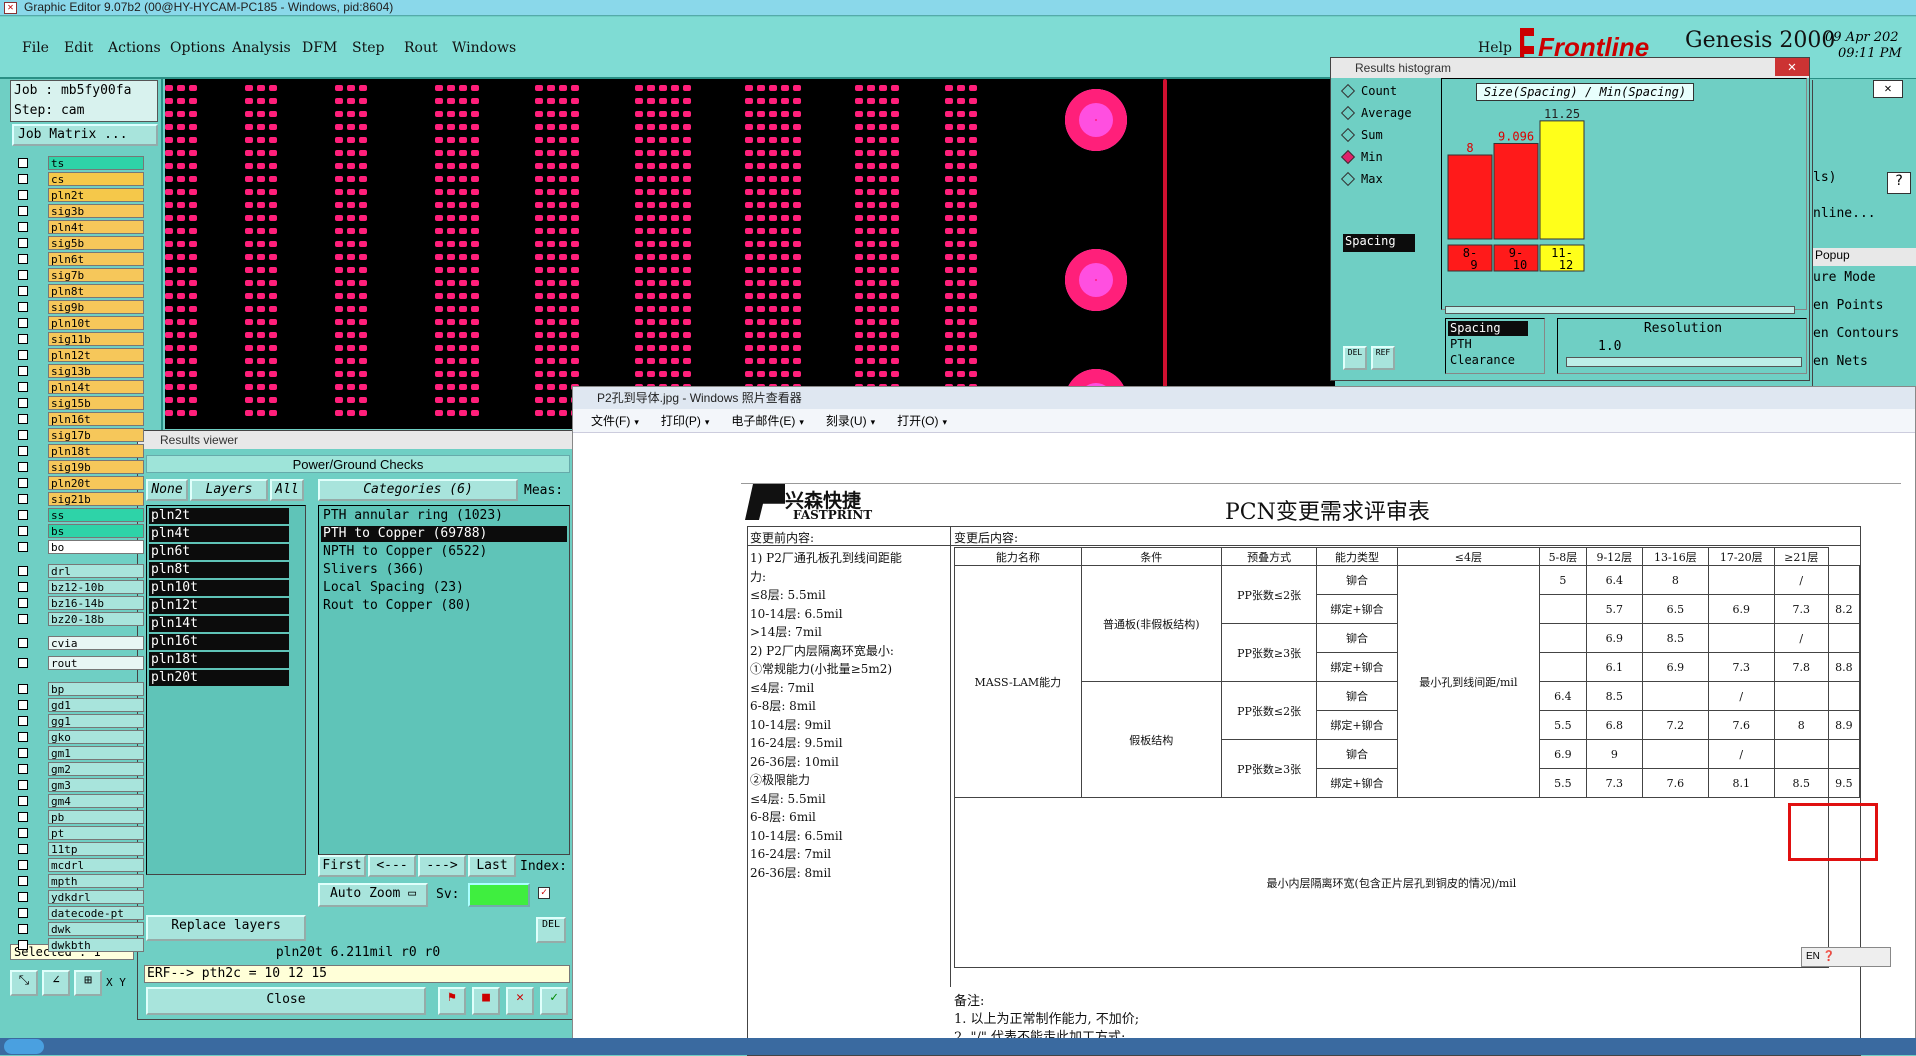  What do you see at coordinates (846, 421) in the screenshot?
I see `photo-menu-item: 刻录(U)` at bounding box center [846, 421].